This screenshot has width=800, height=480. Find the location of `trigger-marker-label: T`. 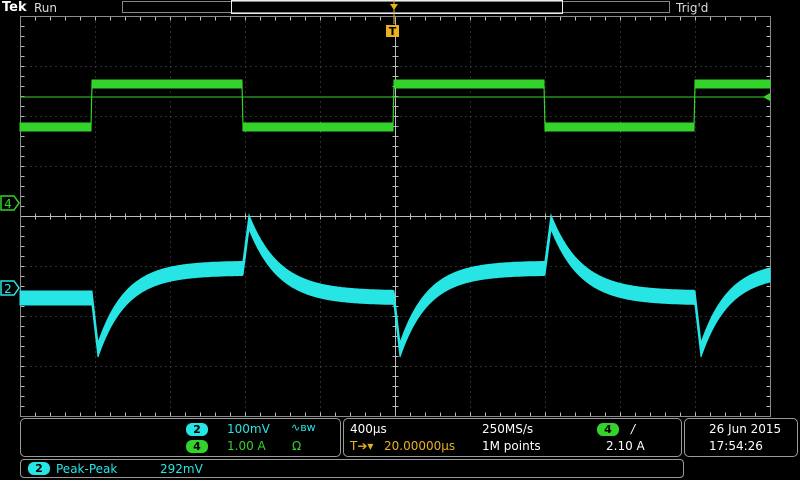

trigger-marker-label: T is located at coordinates (393, 31).